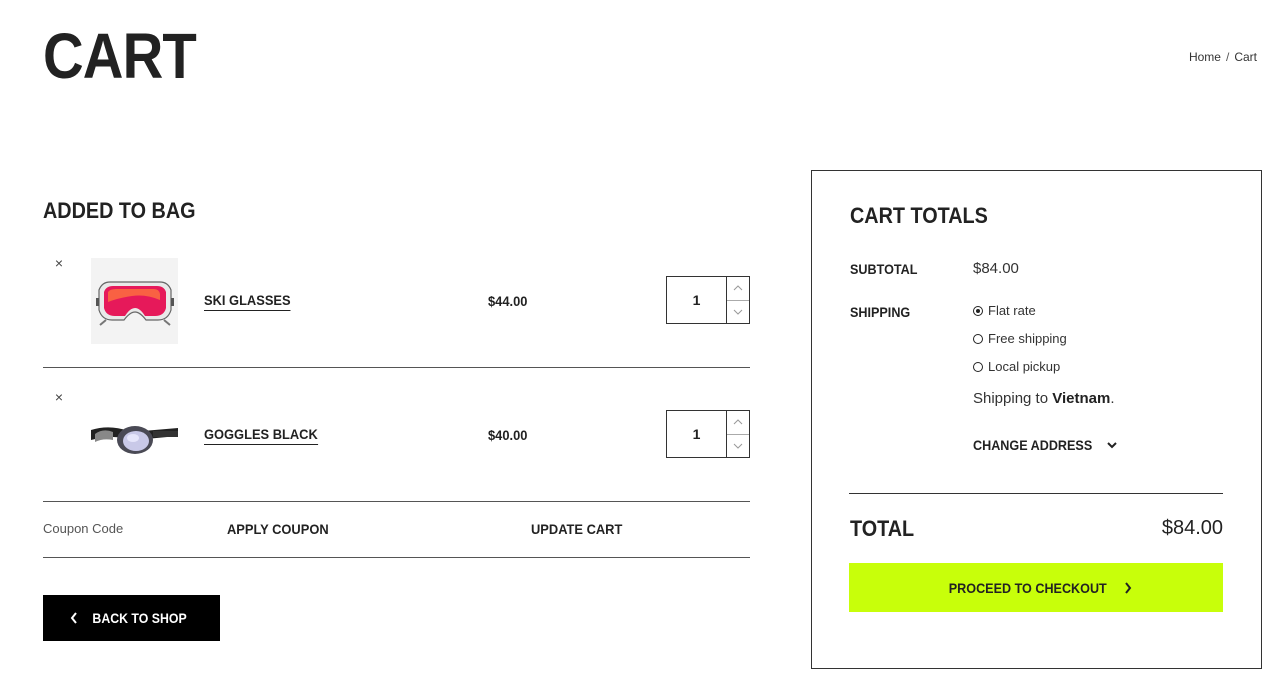 The height and width of the screenshot is (690, 1274). Describe the element at coordinates (508, 301) in the screenshot. I see `product-price: $44.00` at that location.